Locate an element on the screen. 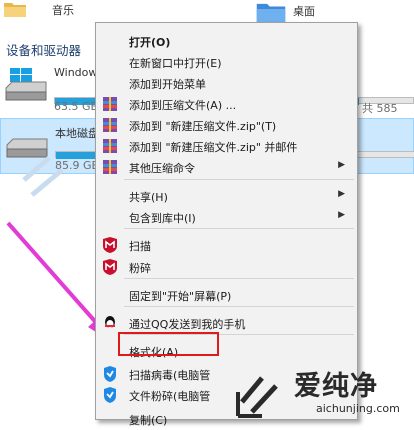 This screenshot has height=430, width=414. menu-item-label: 复制(C) is located at coordinates (148, 420).